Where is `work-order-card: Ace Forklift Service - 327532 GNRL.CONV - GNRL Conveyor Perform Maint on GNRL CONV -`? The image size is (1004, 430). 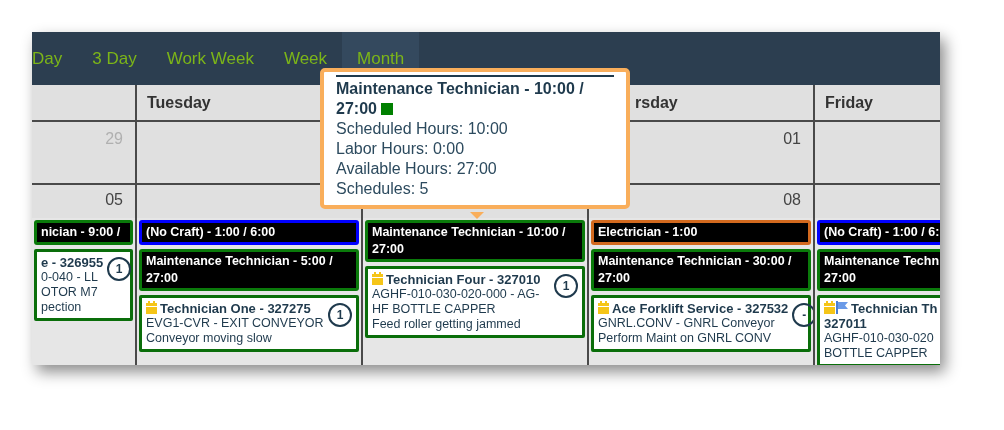 work-order-card: Ace Forklift Service - 327532 GNRL.CONV - GNRL Conveyor Perform Maint on GNRL CONV - is located at coordinates (701, 323).